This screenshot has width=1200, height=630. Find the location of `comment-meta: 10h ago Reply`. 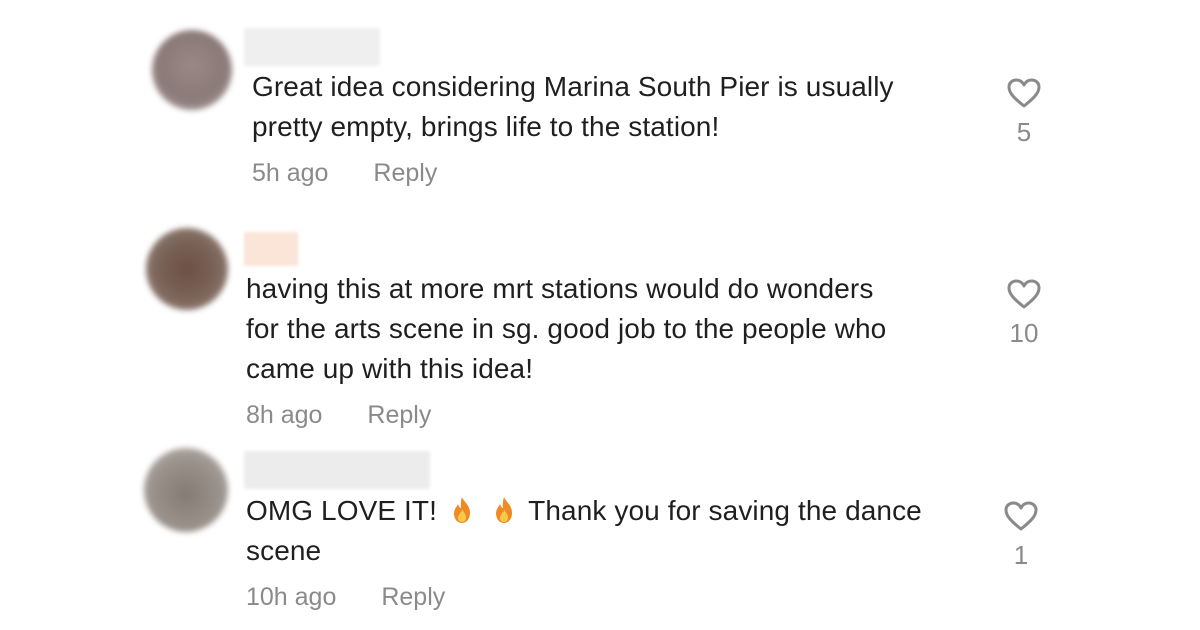

comment-meta: 10h ago Reply is located at coordinates (345, 597).